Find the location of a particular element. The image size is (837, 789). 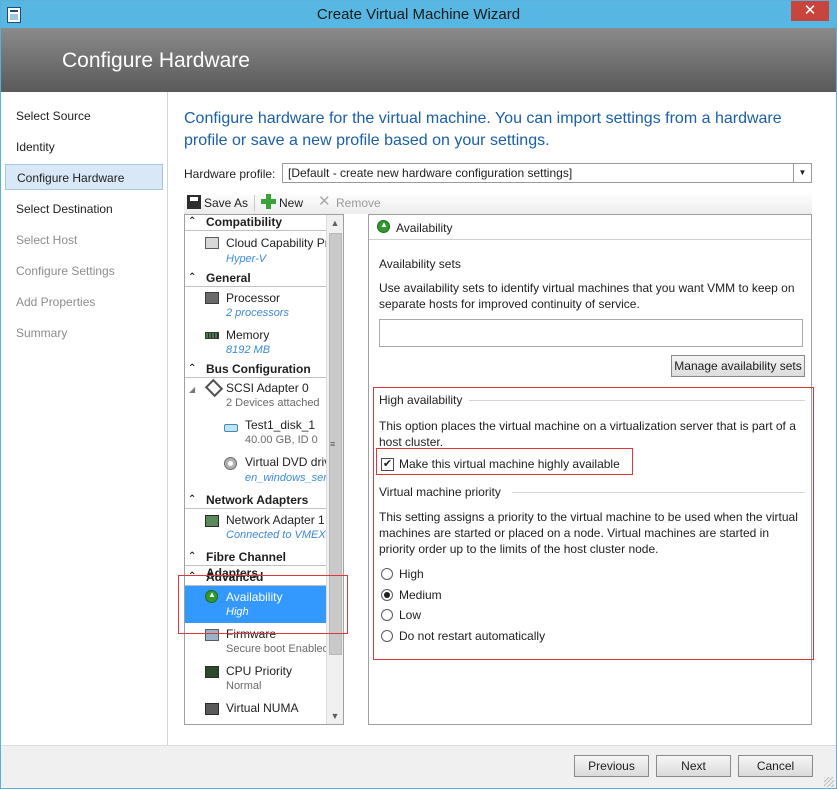

resize-grip-icon is located at coordinates (829, 782).